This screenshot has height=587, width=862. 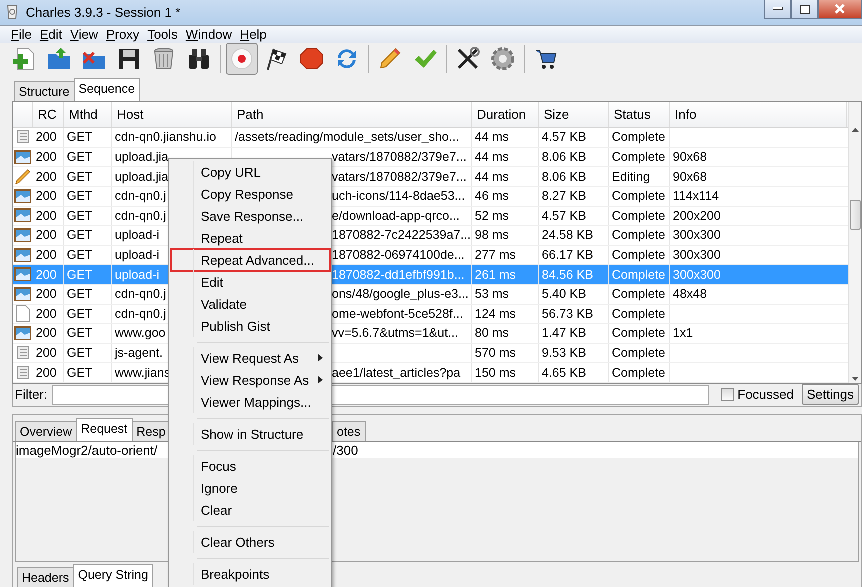 What do you see at coordinates (505, 314) in the screenshot?
I see `table-cell: 124 ms` at bounding box center [505, 314].